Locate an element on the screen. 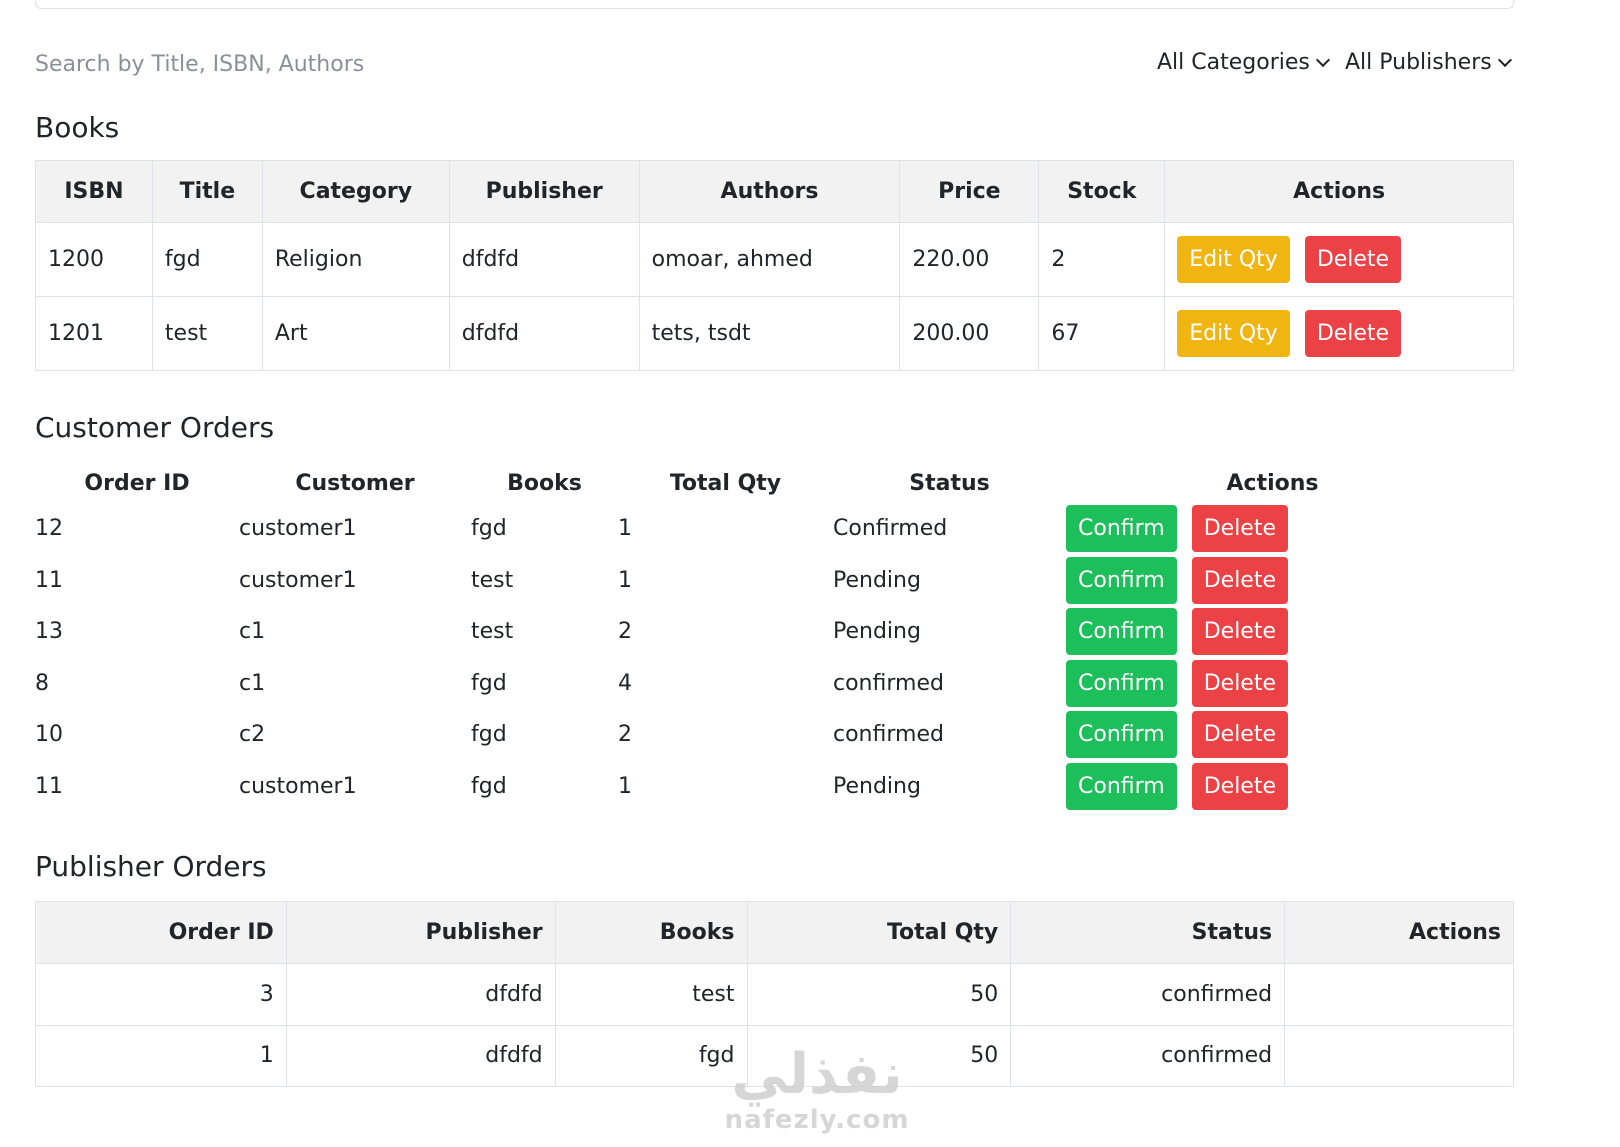 The height and width of the screenshot is (1147, 1620). column-header: Publisher is located at coordinates (544, 191).